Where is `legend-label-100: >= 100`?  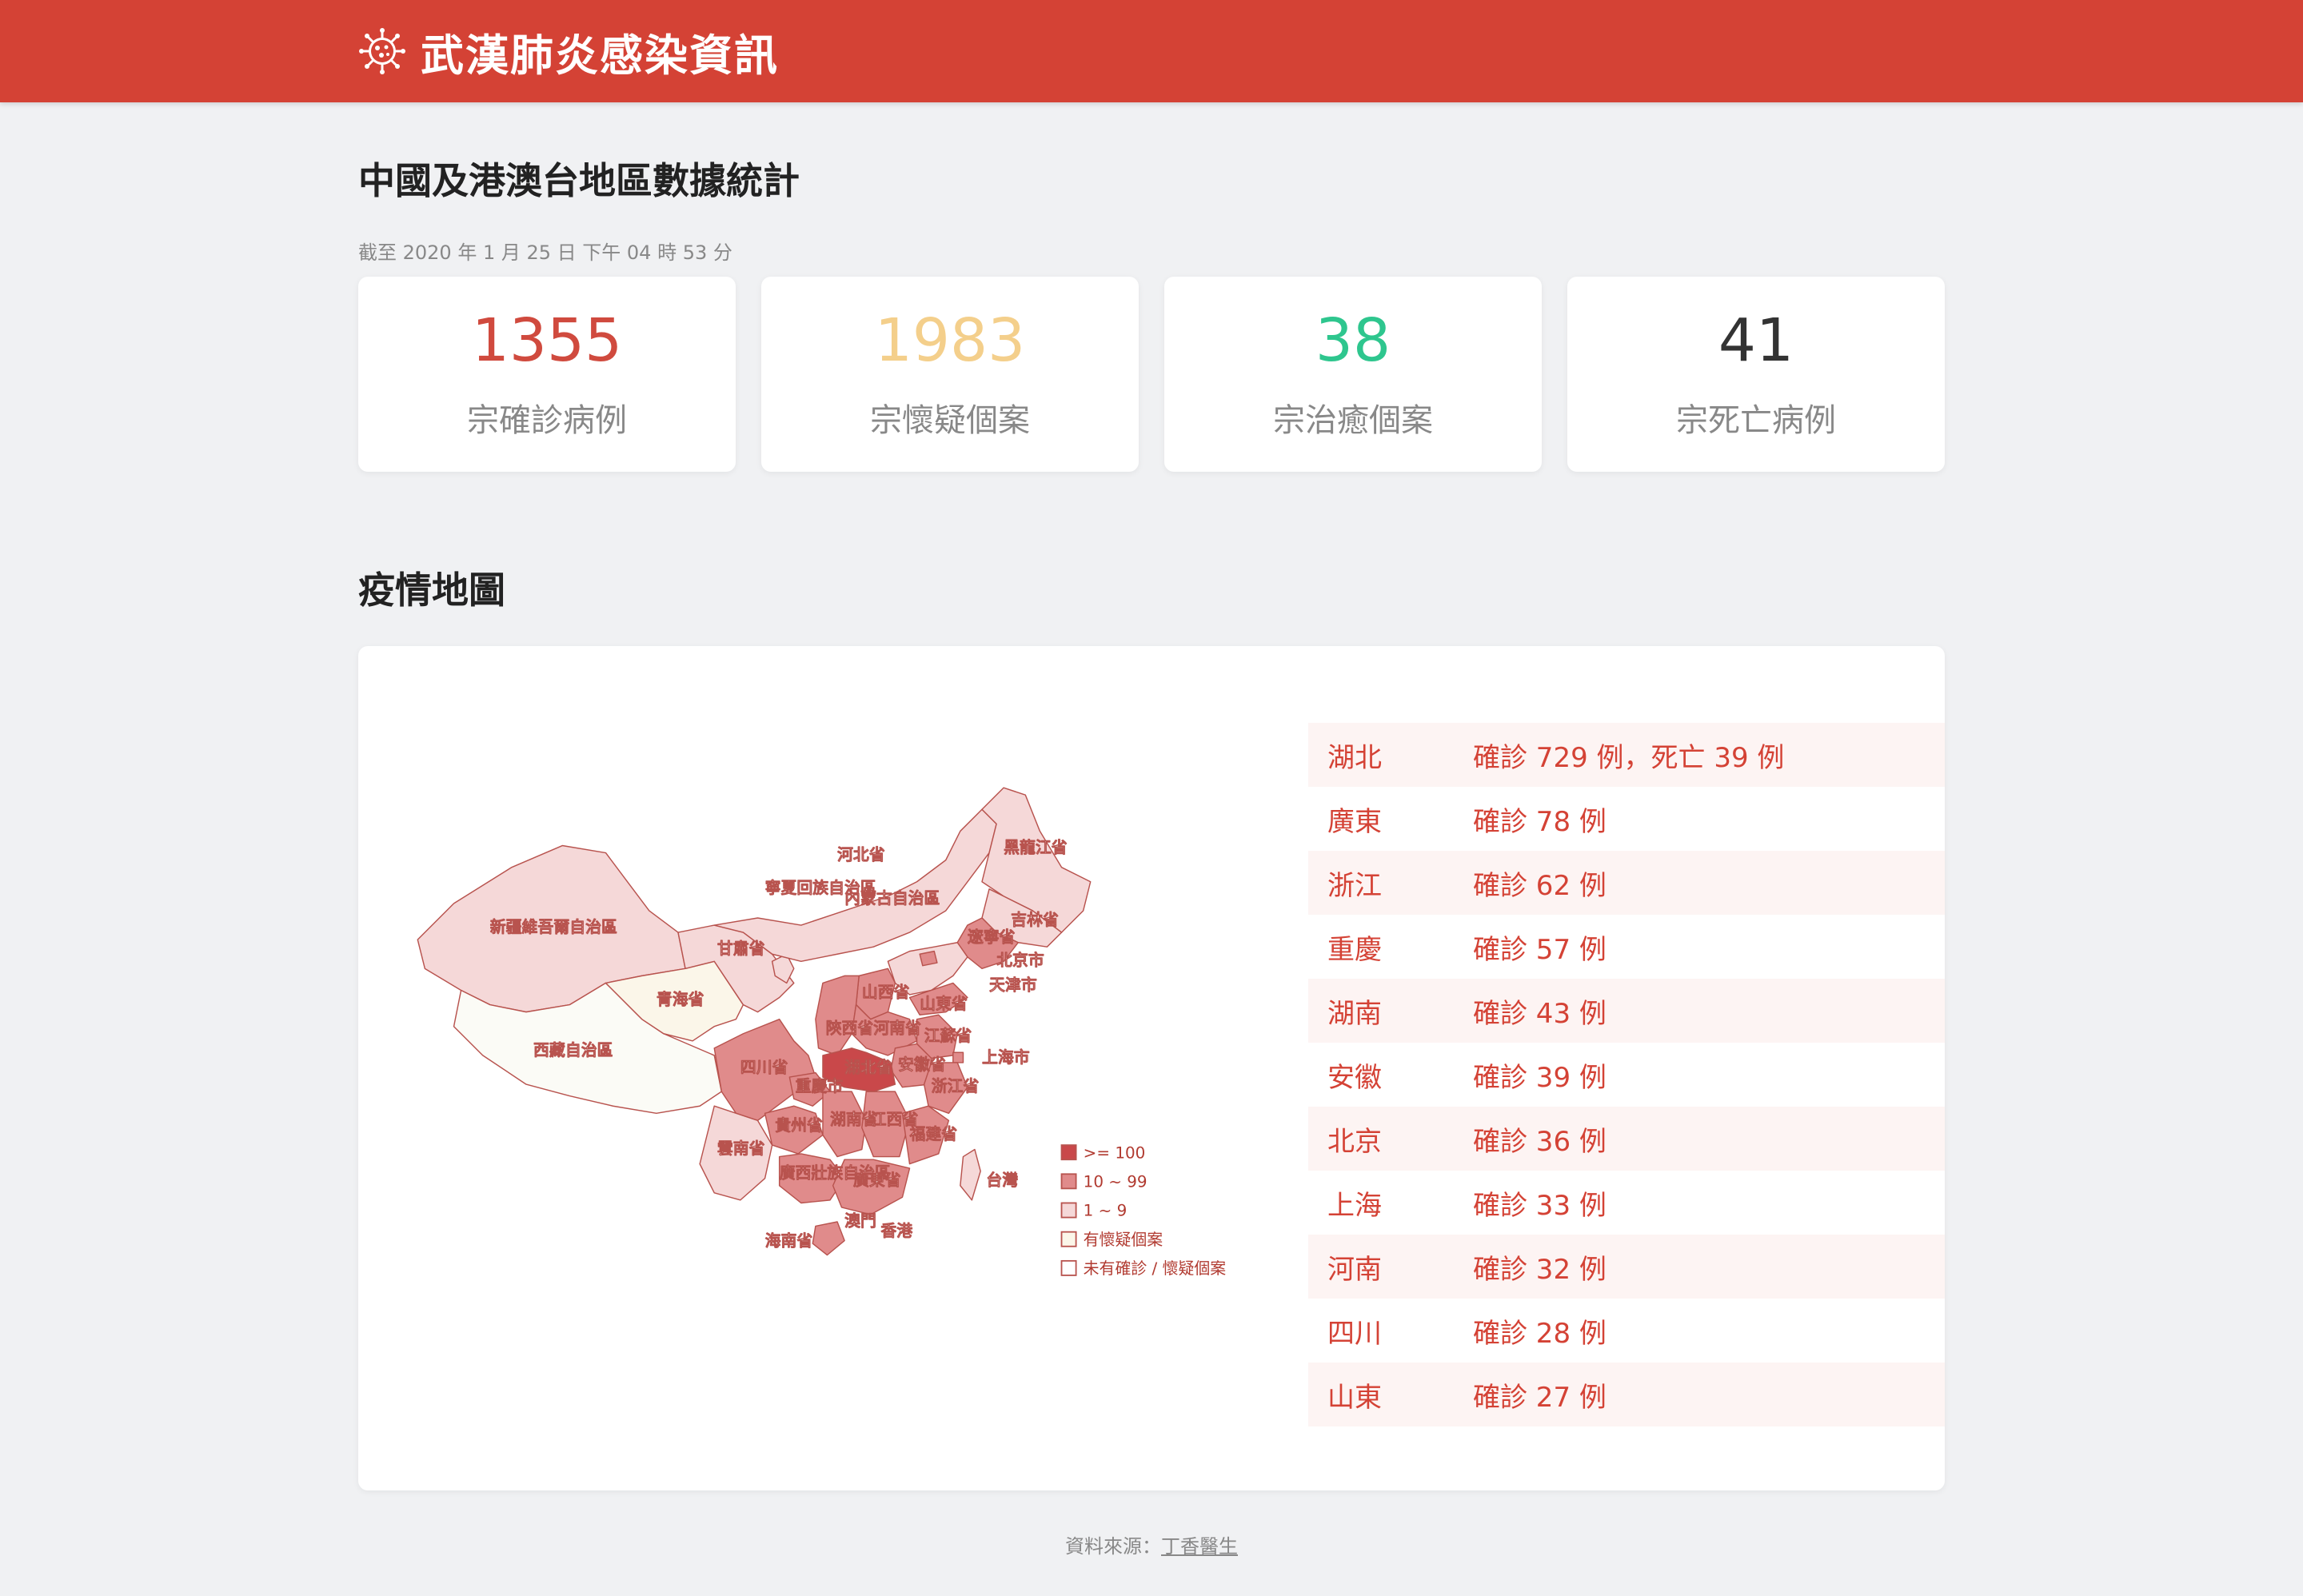 legend-label-100: >= 100 is located at coordinates (1115, 1152).